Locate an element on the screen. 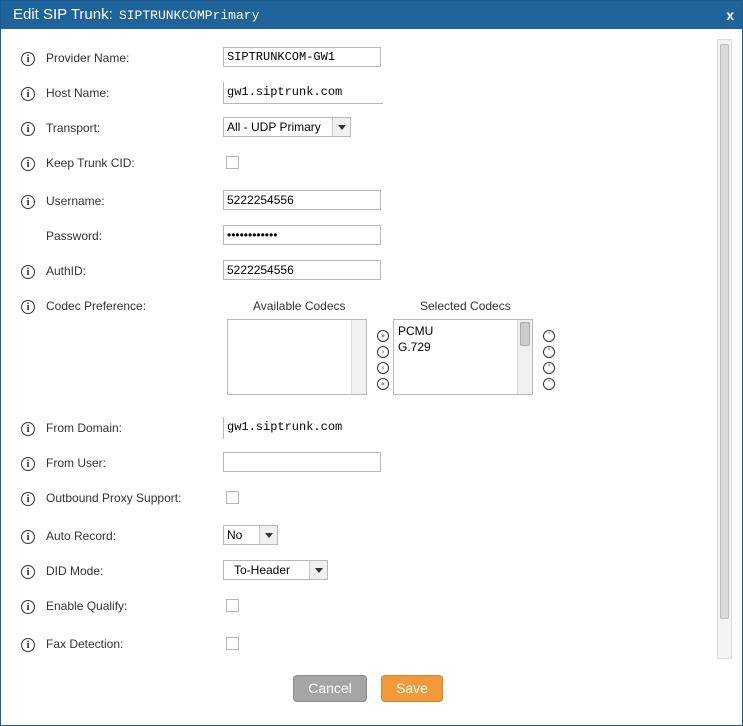  row-enable-qualify: i Enable Qualify: is located at coordinates (351, 607).